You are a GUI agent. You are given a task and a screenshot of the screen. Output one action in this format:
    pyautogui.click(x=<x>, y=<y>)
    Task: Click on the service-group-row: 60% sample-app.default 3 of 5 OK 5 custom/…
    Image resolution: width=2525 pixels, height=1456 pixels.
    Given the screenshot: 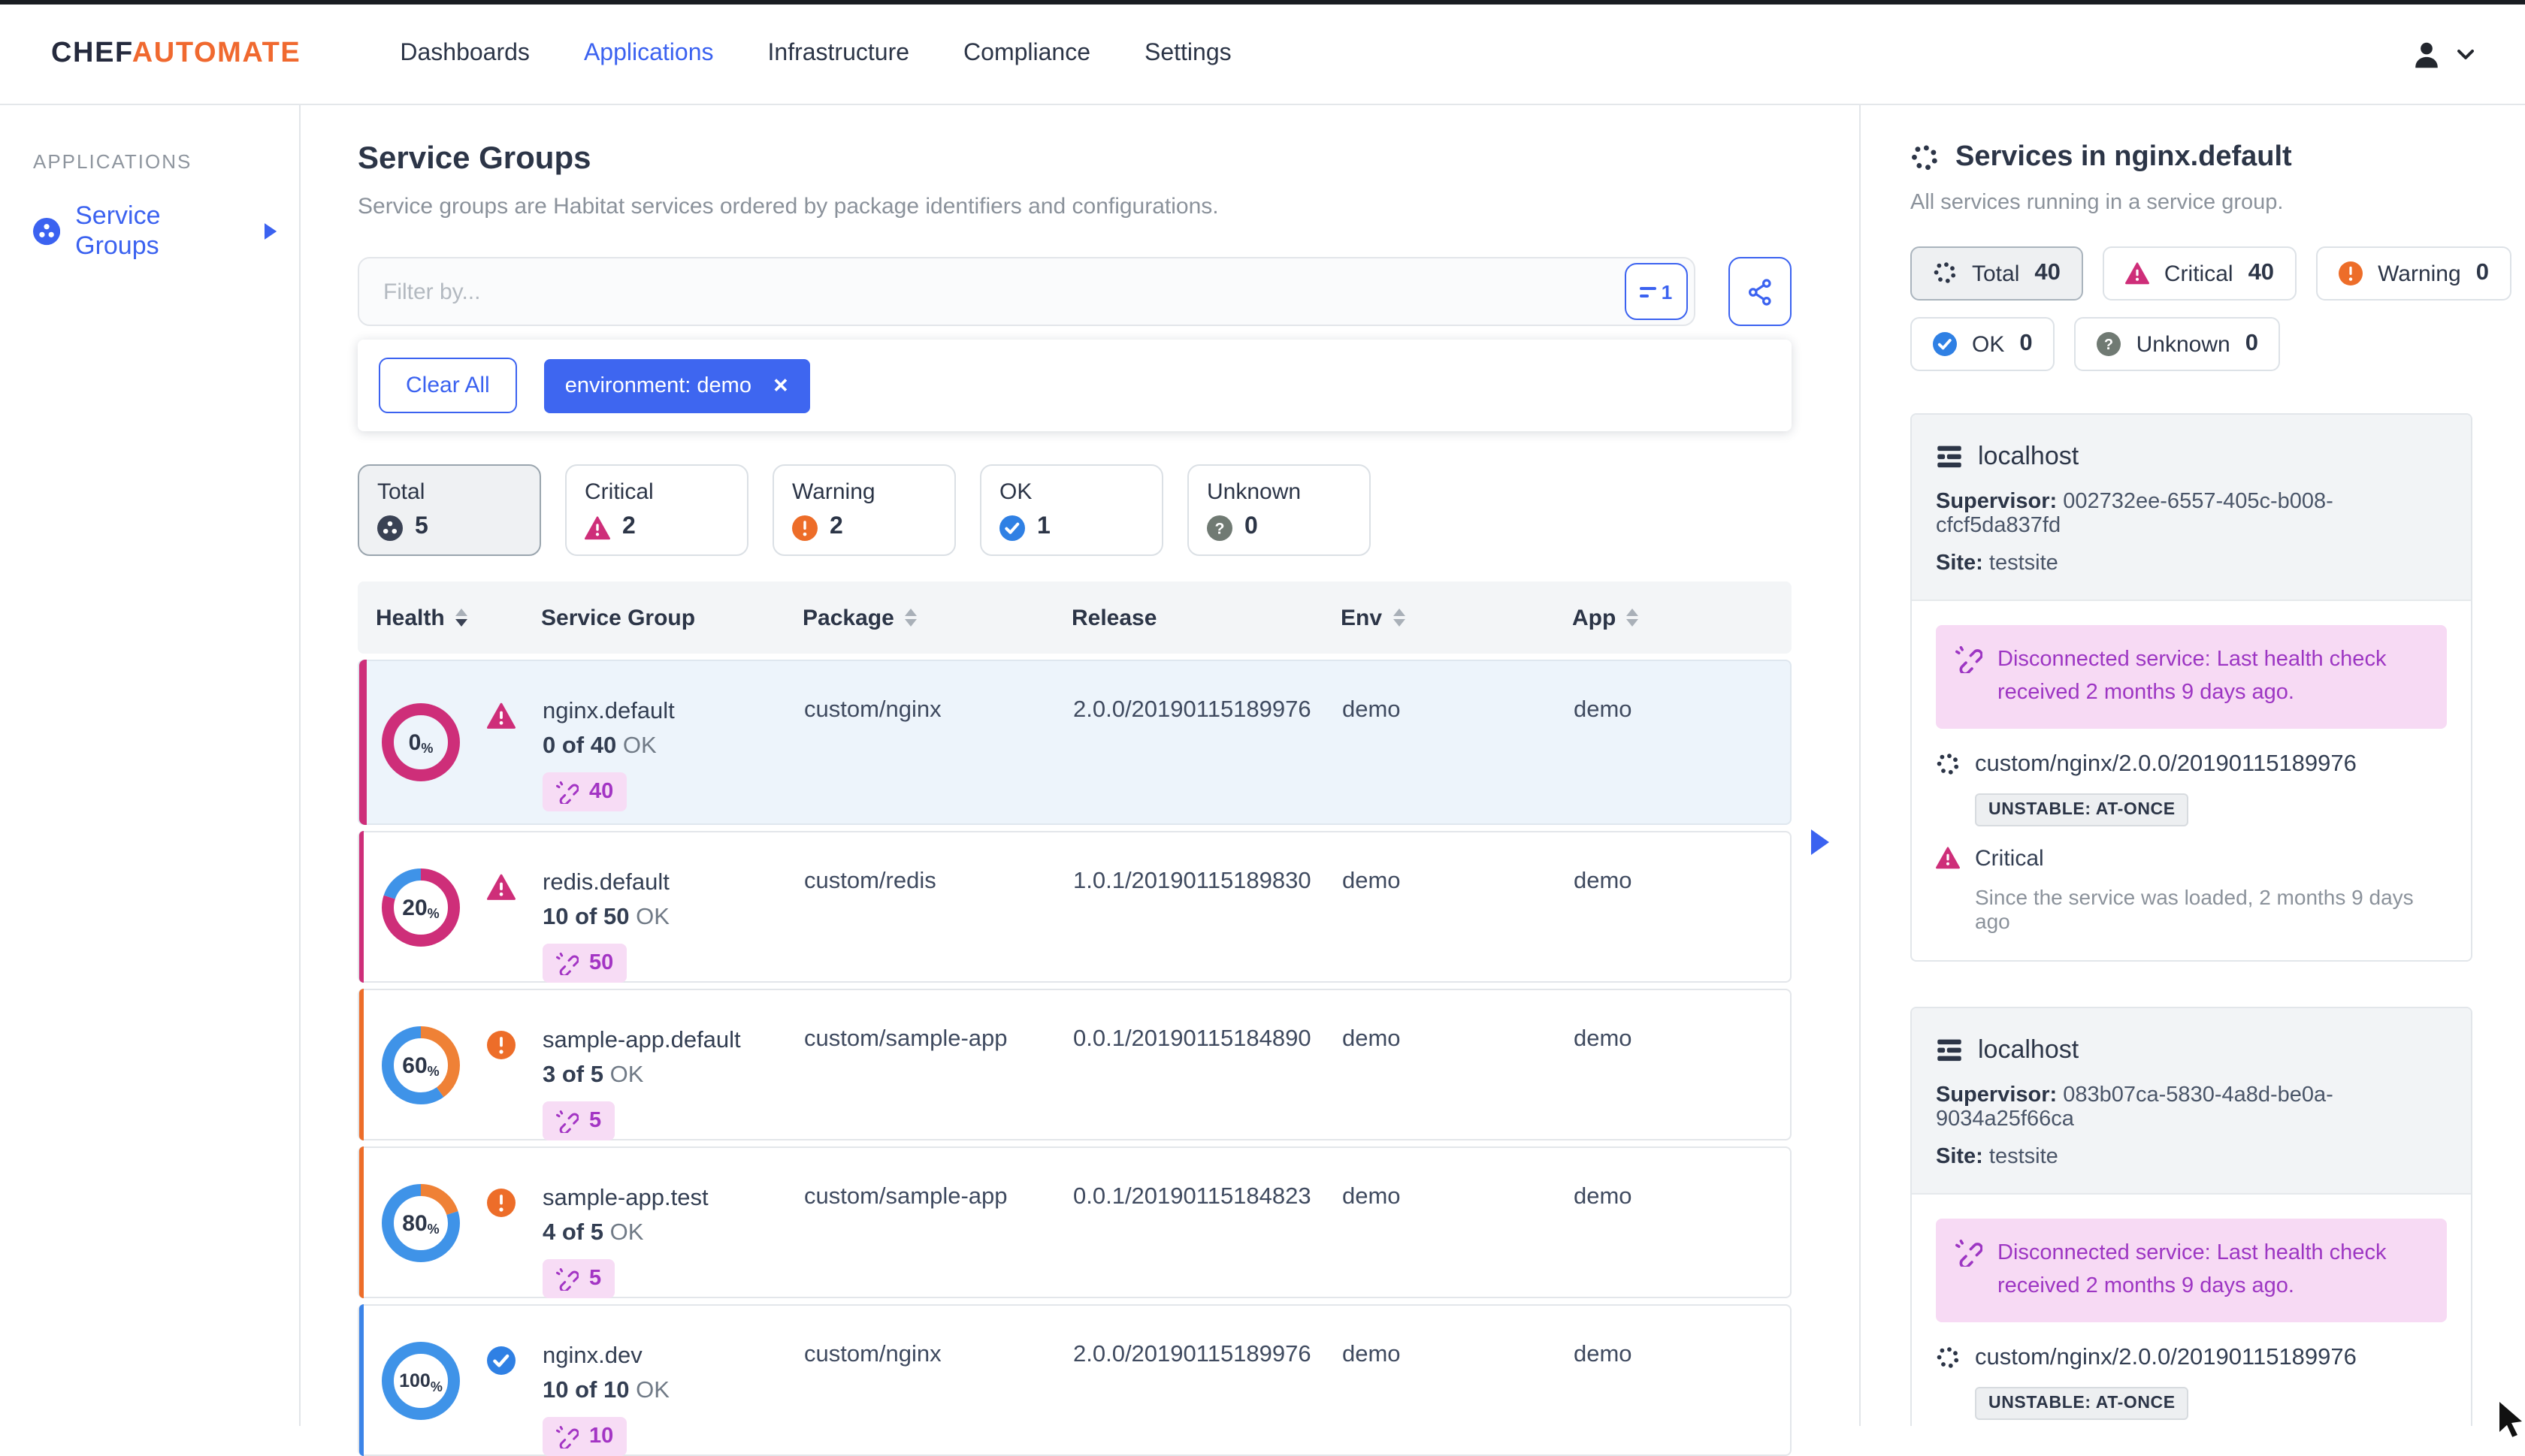 What is the action you would take?
    pyautogui.click(x=1075, y=1064)
    